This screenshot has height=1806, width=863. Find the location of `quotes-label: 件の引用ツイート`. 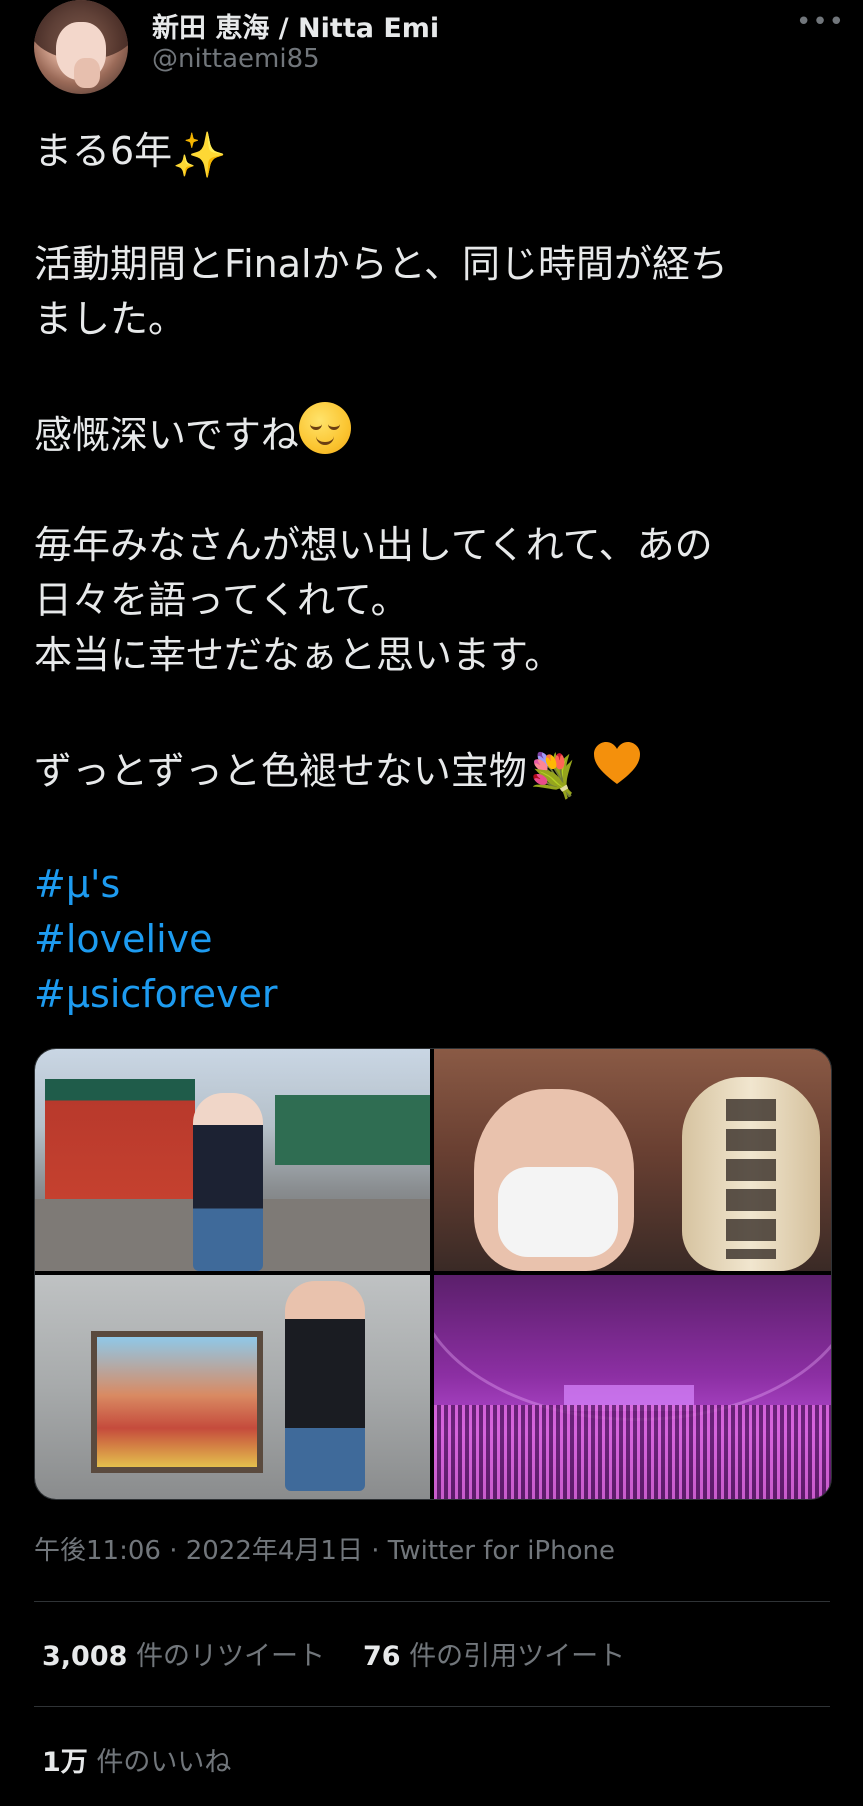

quotes-label: 件の引用ツイート is located at coordinates (513, 1656).